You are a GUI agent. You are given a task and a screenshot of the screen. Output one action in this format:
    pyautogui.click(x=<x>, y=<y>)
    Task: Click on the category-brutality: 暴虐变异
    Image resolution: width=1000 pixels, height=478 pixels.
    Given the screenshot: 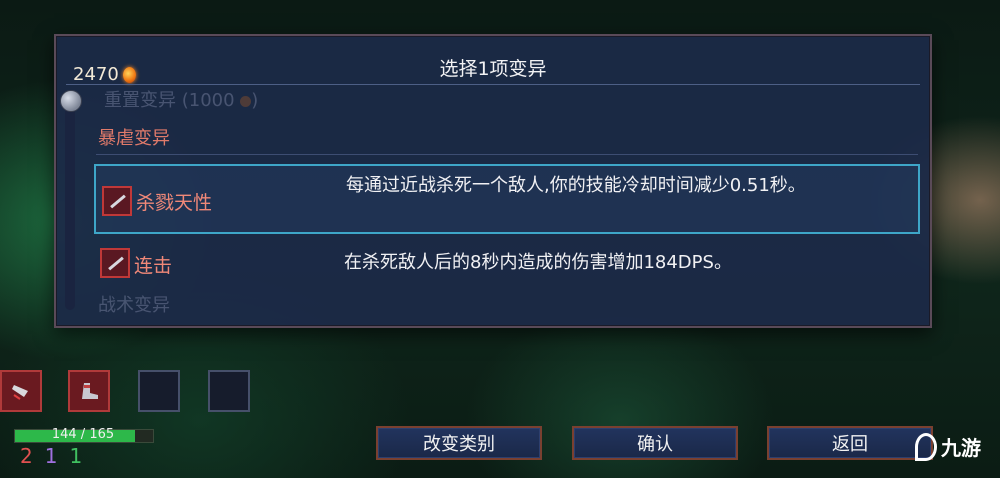 What is the action you would take?
    pyautogui.click(x=134, y=138)
    